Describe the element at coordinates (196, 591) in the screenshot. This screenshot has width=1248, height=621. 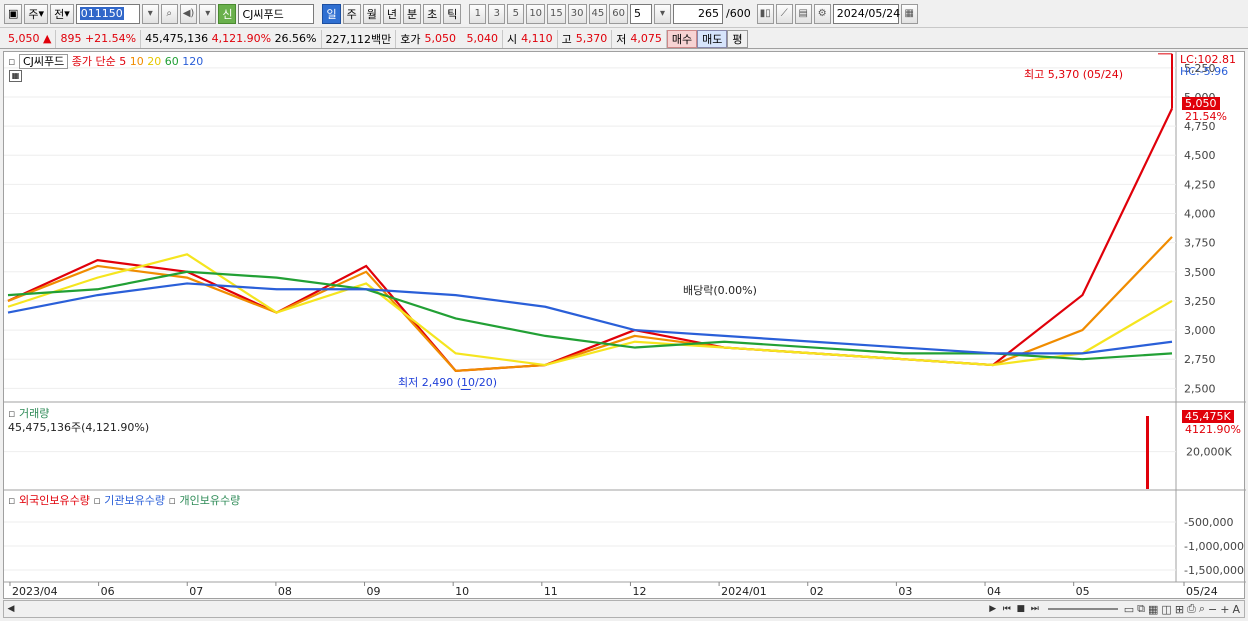
I see `x-tick-label: 07` at that location.